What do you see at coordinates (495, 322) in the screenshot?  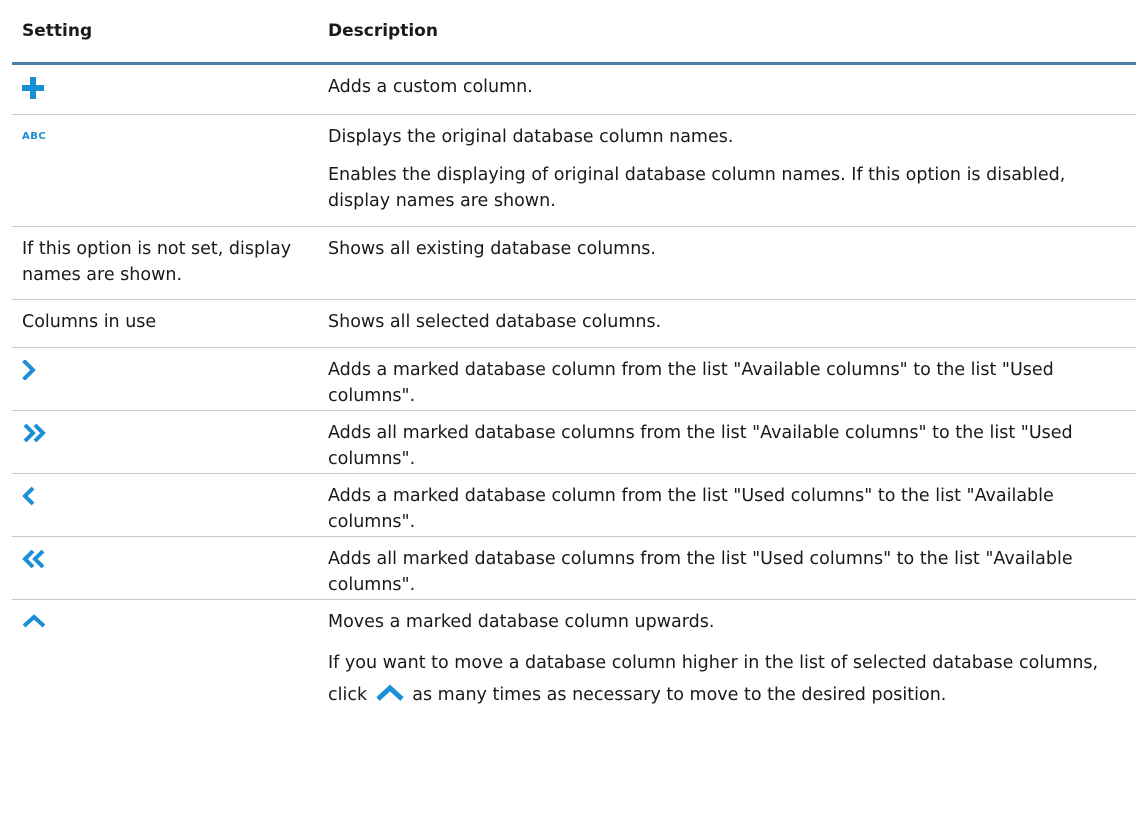 I see `description-text: Shows all selected database columns.` at bounding box center [495, 322].